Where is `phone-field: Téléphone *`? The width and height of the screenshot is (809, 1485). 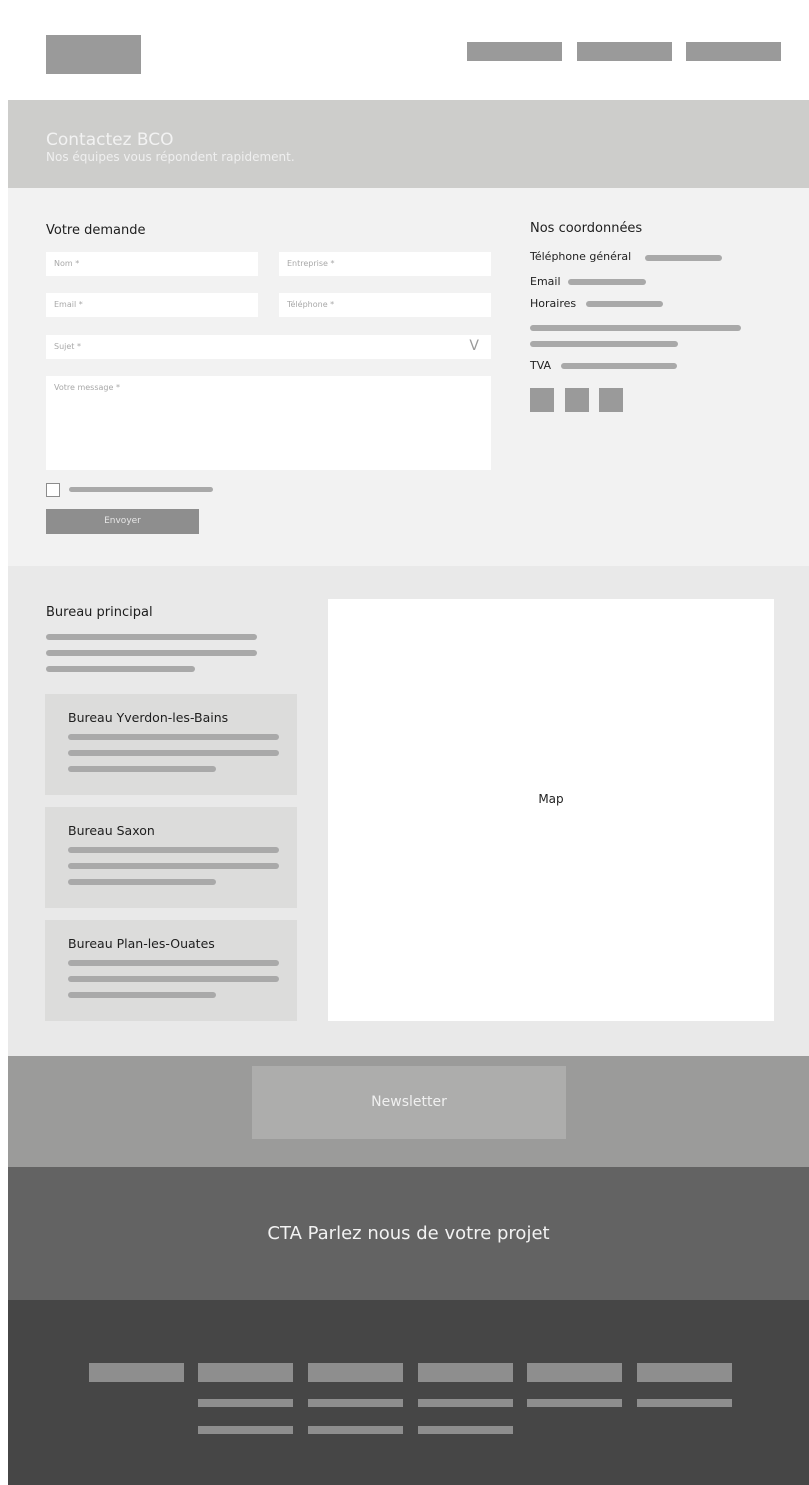 phone-field: Téléphone * is located at coordinates (385, 305).